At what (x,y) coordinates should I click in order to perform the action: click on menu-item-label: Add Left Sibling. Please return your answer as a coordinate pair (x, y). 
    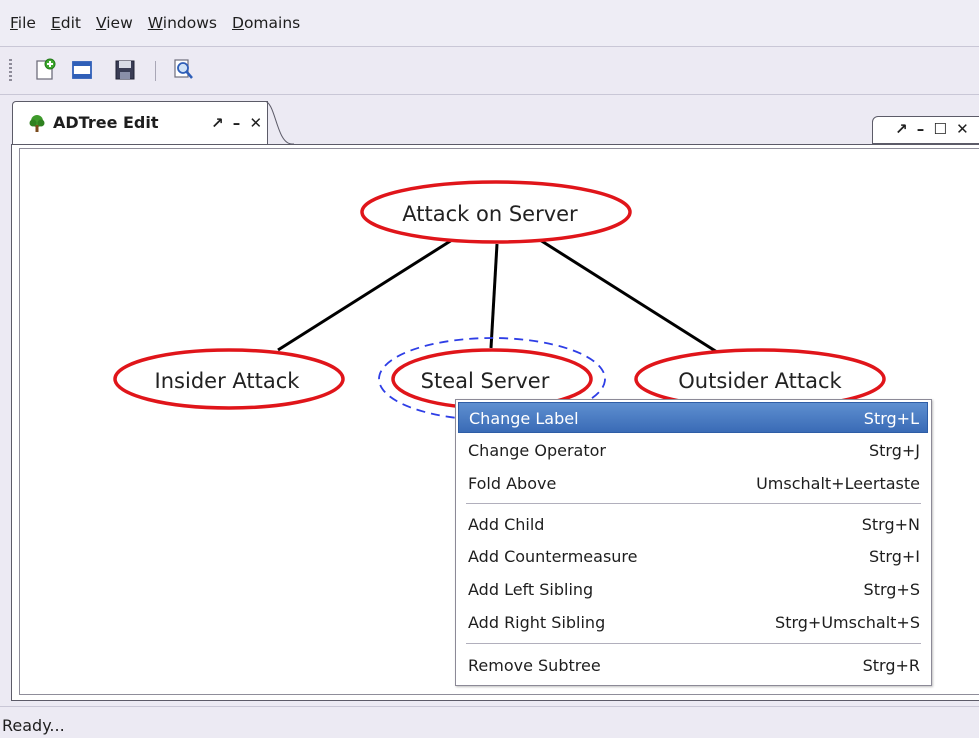
    Looking at the image, I should click on (531, 589).